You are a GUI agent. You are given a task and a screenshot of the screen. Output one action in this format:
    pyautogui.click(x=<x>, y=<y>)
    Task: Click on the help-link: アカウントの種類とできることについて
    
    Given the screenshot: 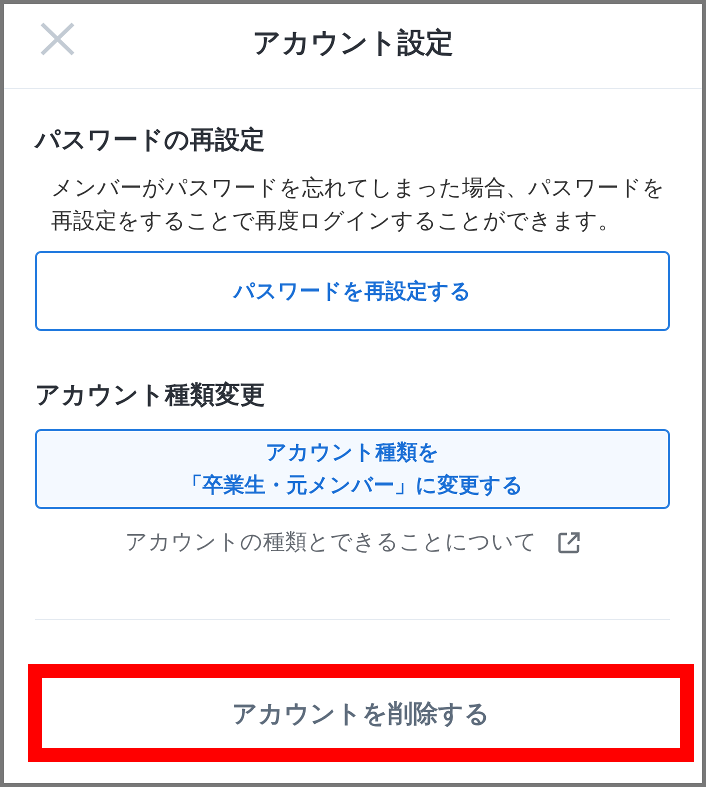 What is the action you would take?
    pyautogui.click(x=352, y=543)
    